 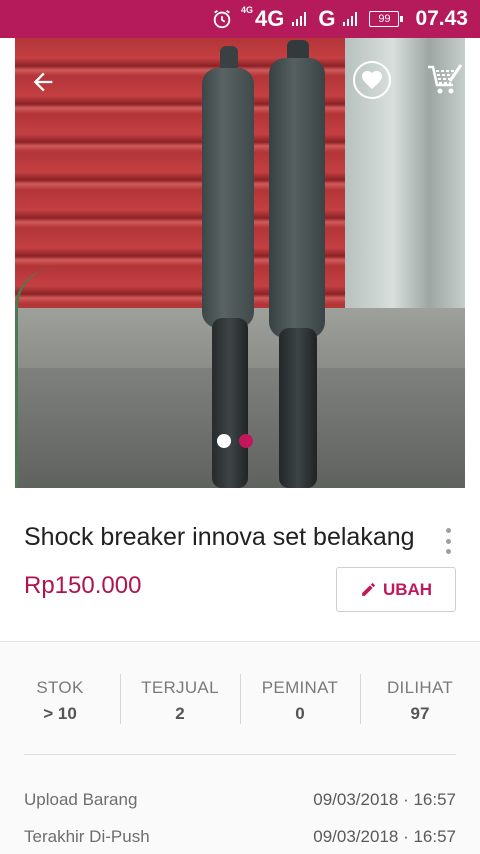 What do you see at coordinates (230, 403) in the screenshot?
I see `shock-absorber-left-rod` at bounding box center [230, 403].